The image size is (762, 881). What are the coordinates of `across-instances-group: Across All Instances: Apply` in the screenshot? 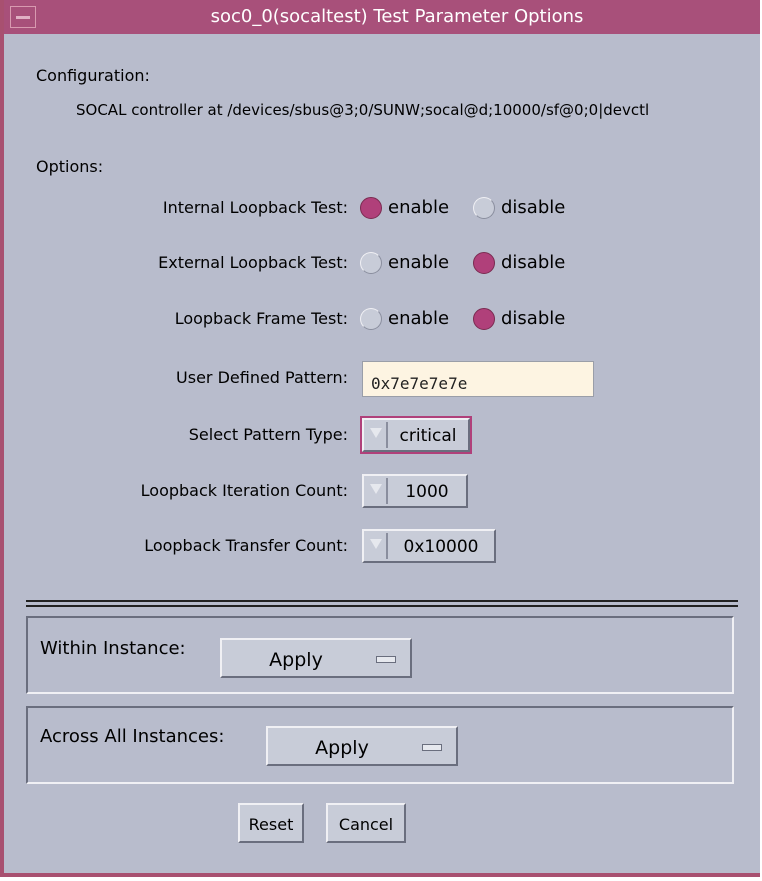 It's located at (380, 745).